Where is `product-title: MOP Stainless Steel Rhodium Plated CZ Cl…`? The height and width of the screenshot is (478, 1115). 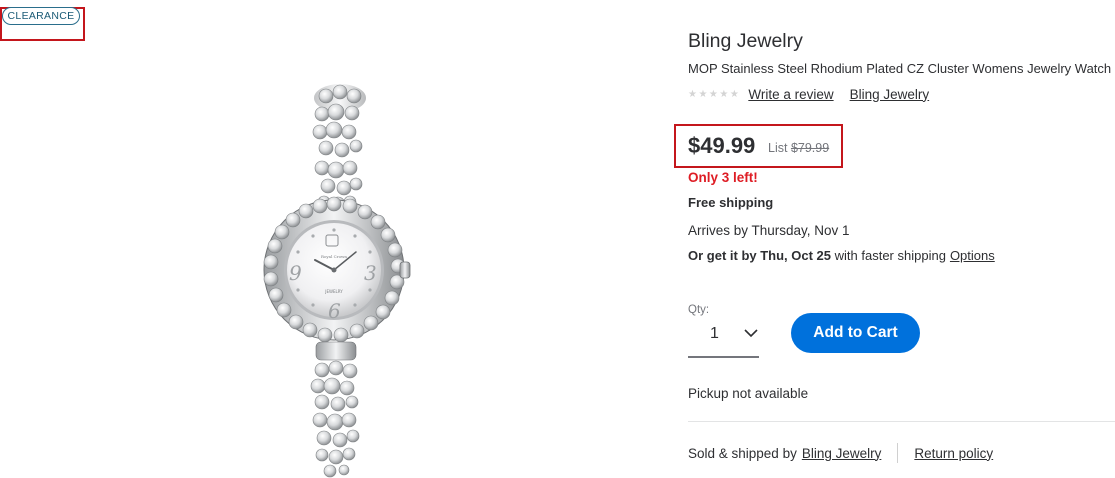 product-title: MOP Stainless Steel Rhodium Plated CZ Cl… is located at coordinates (900, 68).